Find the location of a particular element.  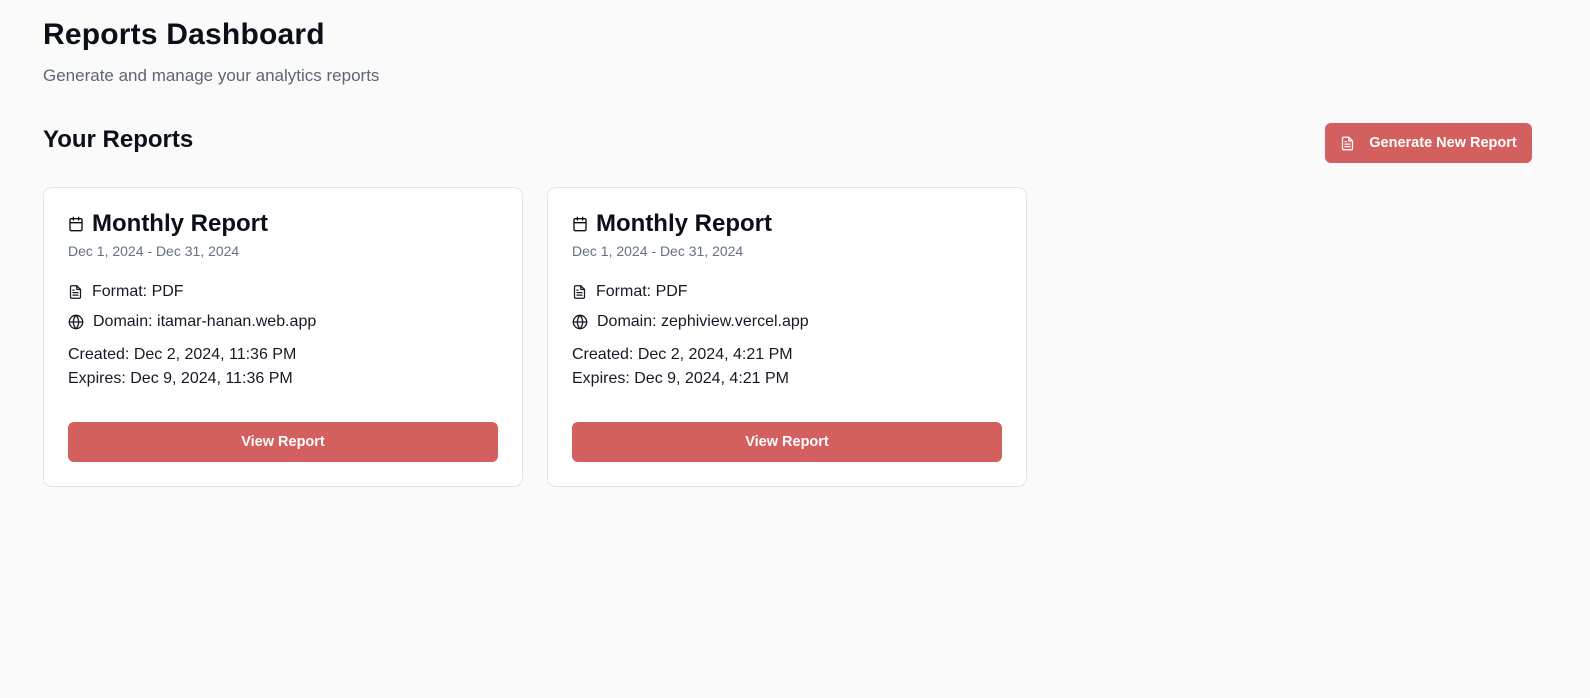

generate-new-report-label: Generate New Report is located at coordinates (1443, 143).